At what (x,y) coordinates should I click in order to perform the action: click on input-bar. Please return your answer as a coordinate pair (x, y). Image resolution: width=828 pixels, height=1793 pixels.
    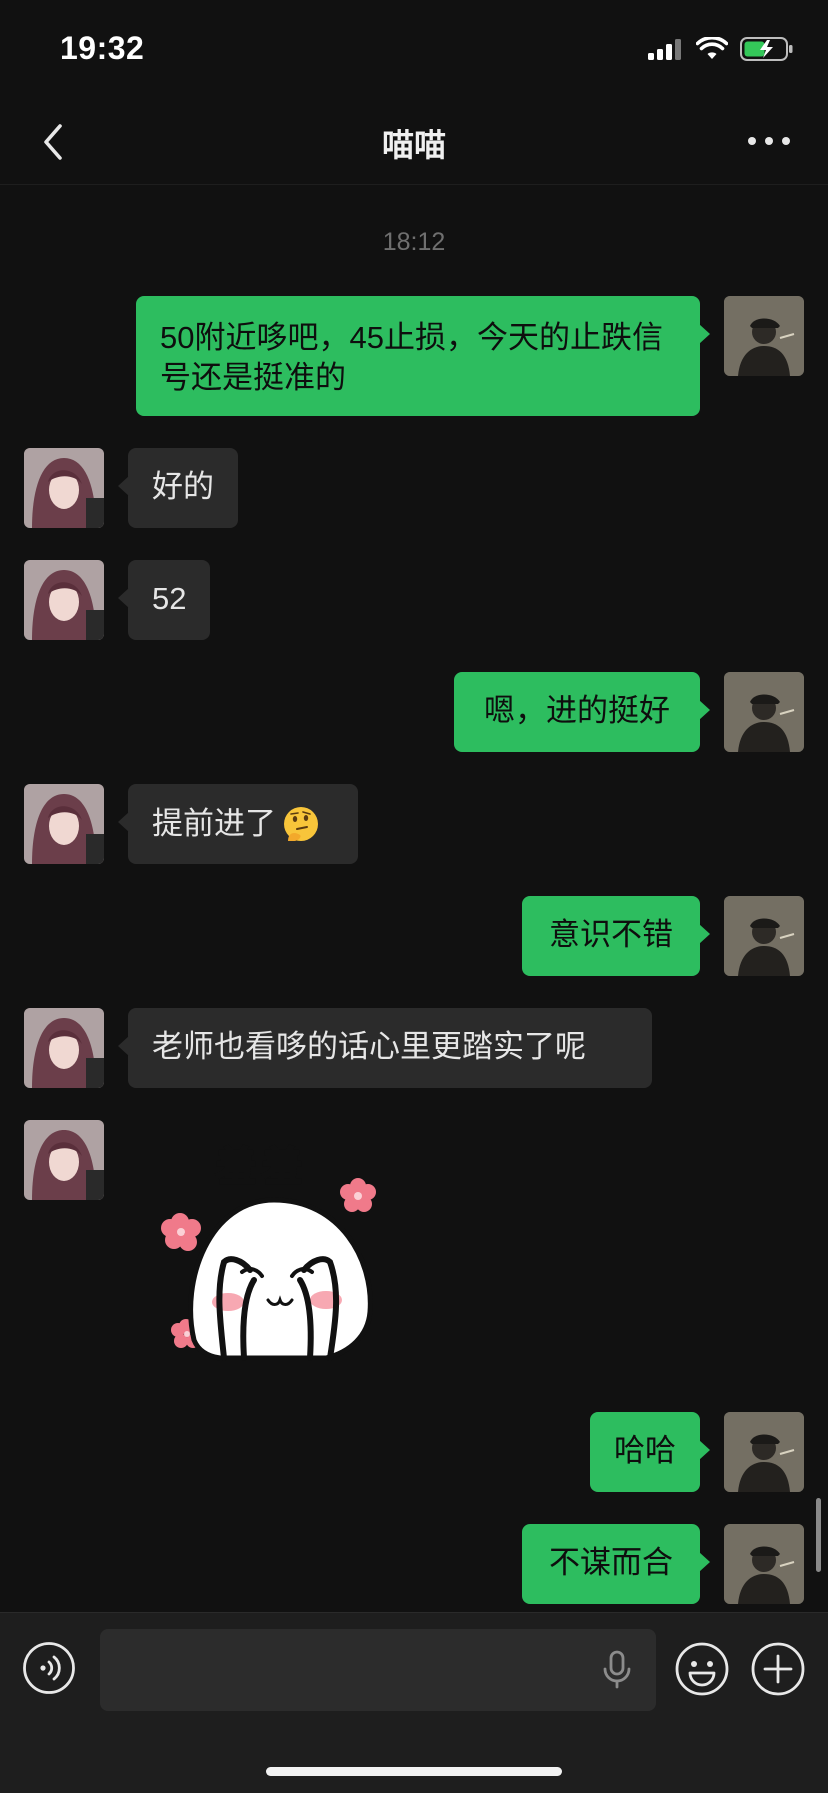
    Looking at the image, I should click on (414, 1702).